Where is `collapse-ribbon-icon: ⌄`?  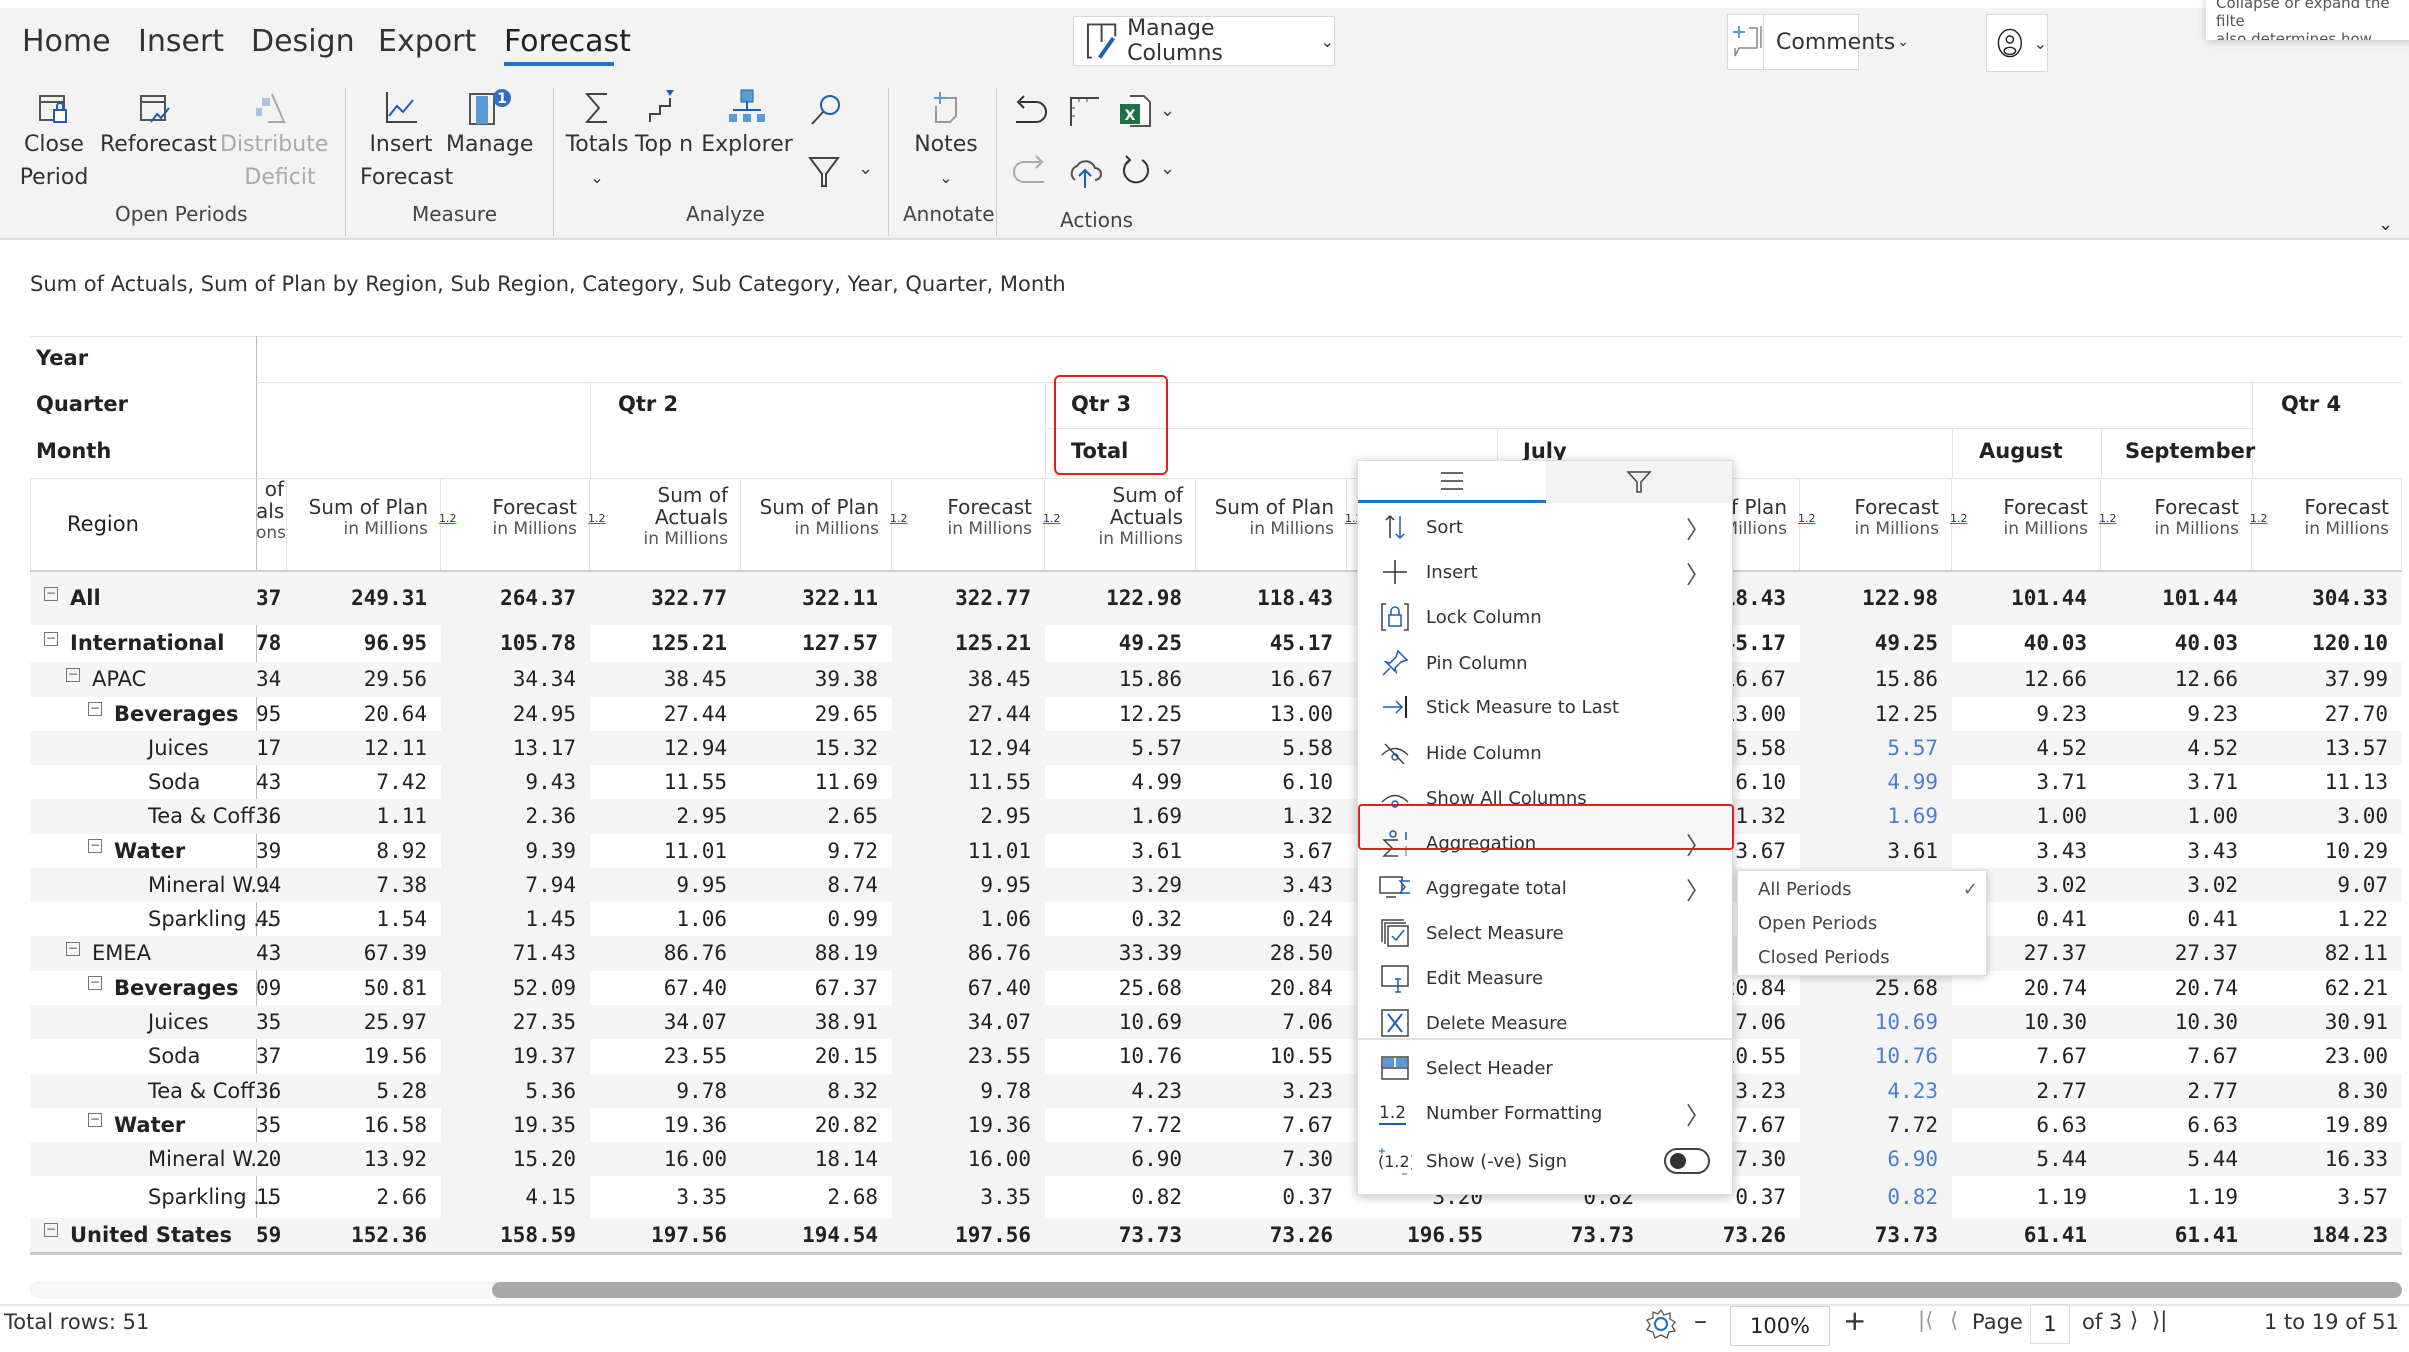 collapse-ribbon-icon: ⌄ is located at coordinates (2385, 224).